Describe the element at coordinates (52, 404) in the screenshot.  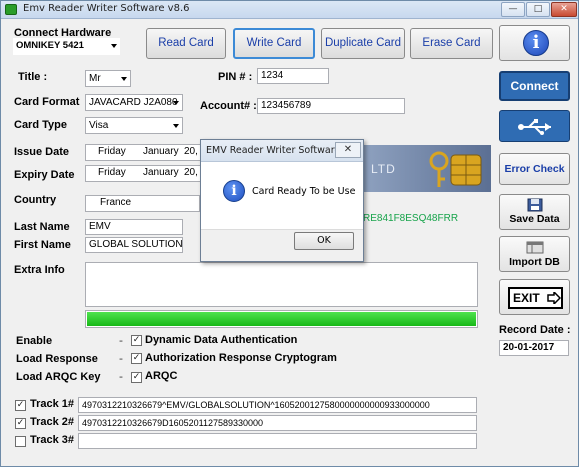
I see `track-1-label: Track 1#` at that location.